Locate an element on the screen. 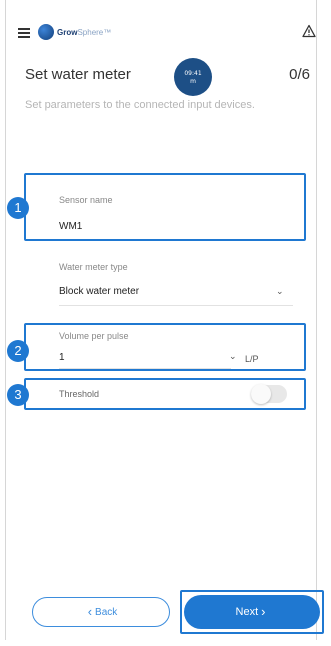  time-badge: 09:41 m is located at coordinates (193, 77).